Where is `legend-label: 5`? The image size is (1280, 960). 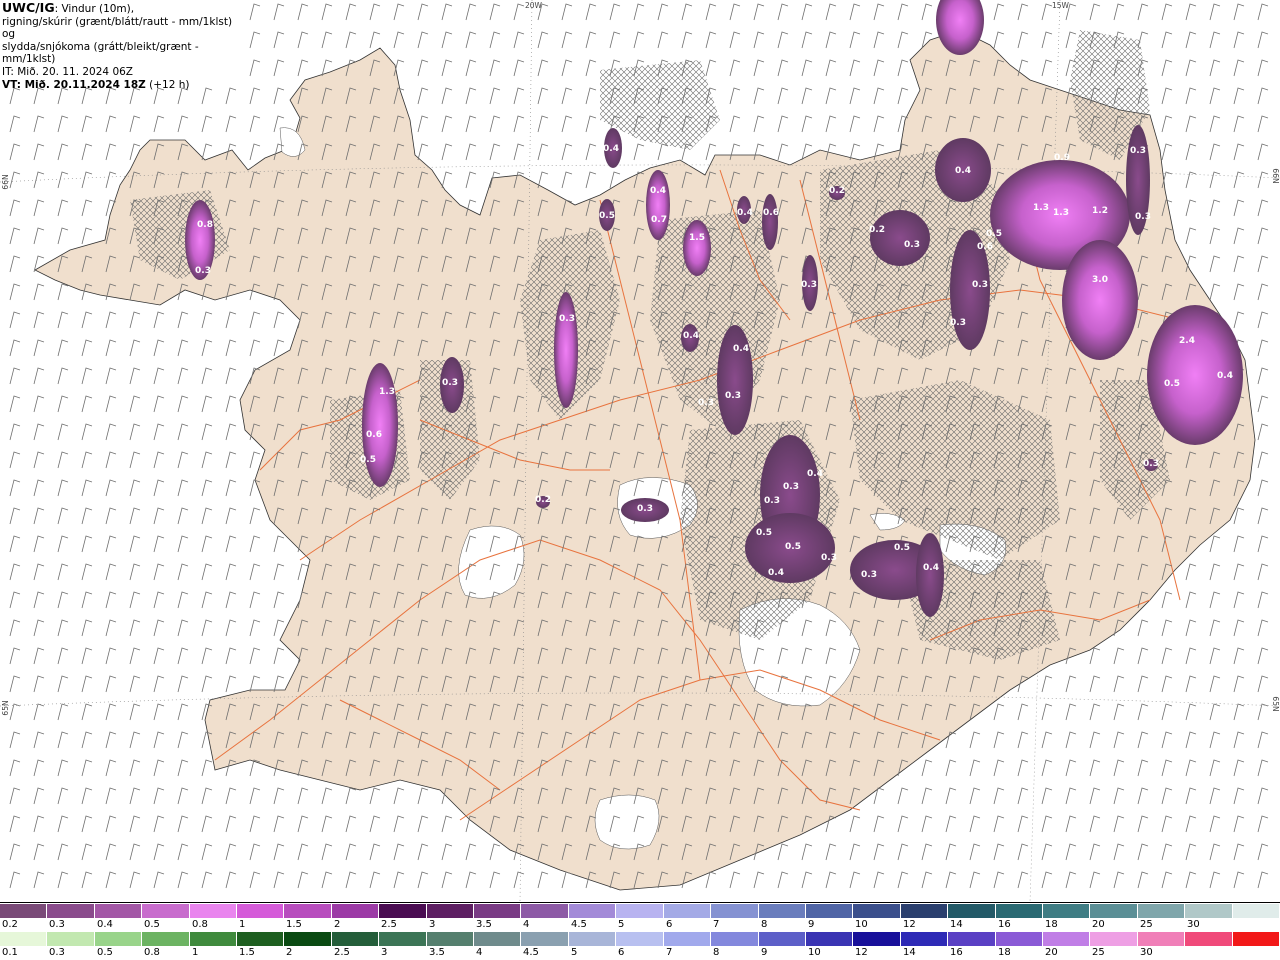
legend-label: 5 is located at coordinates (621, 924).